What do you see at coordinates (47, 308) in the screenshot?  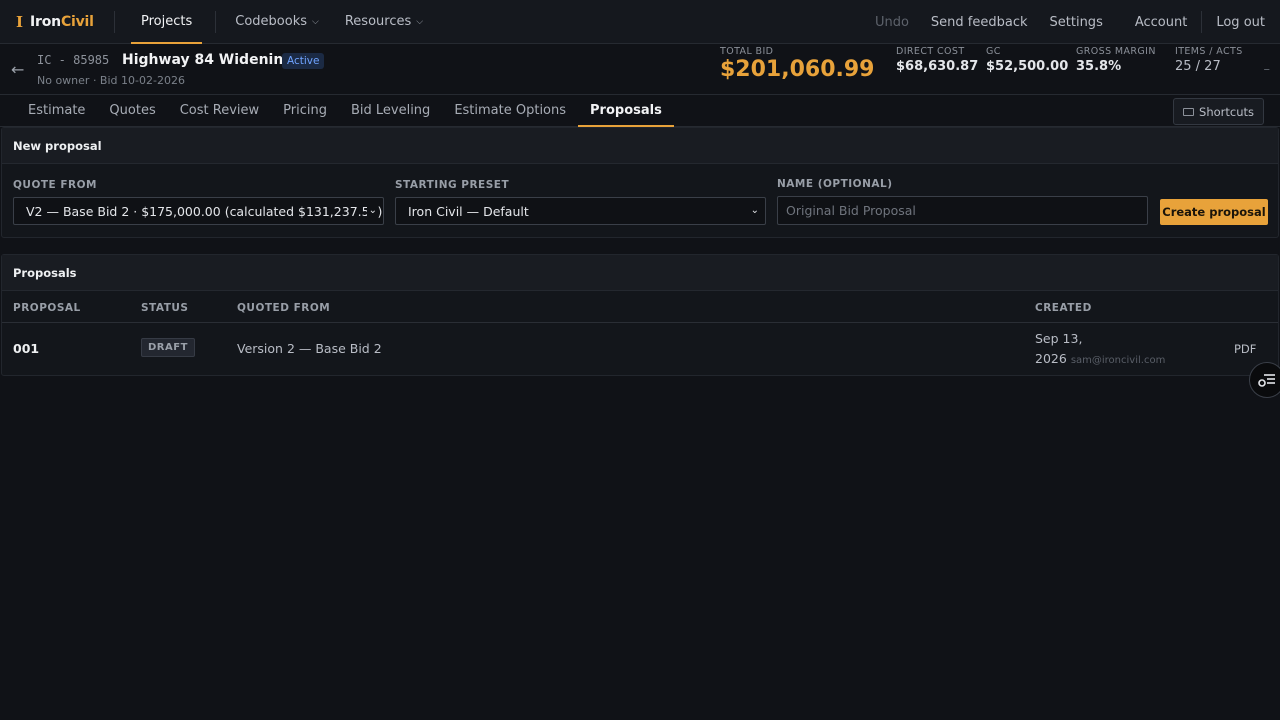 I see `col-proposal: PROPOSAL` at bounding box center [47, 308].